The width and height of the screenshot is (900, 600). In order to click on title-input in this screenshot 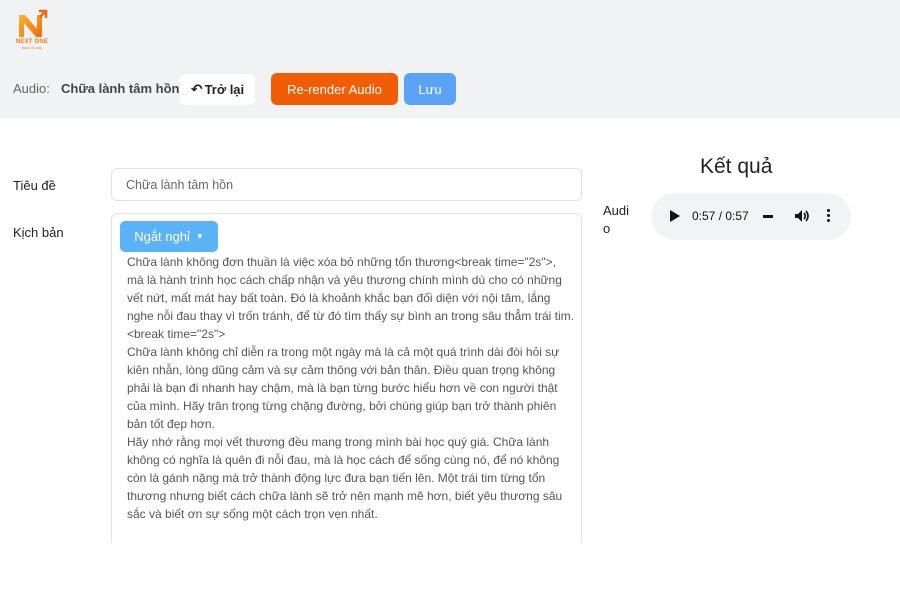, I will do `click(346, 184)`.